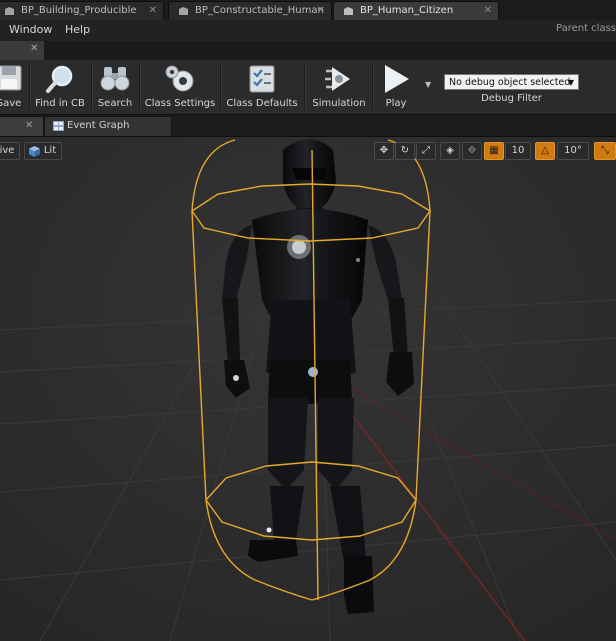 Image resolution: width=616 pixels, height=641 pixels. What do you see at coordinates (30, 29) in the screenshot?
I see `menu-window: Window` at bounding box center [30, 29].